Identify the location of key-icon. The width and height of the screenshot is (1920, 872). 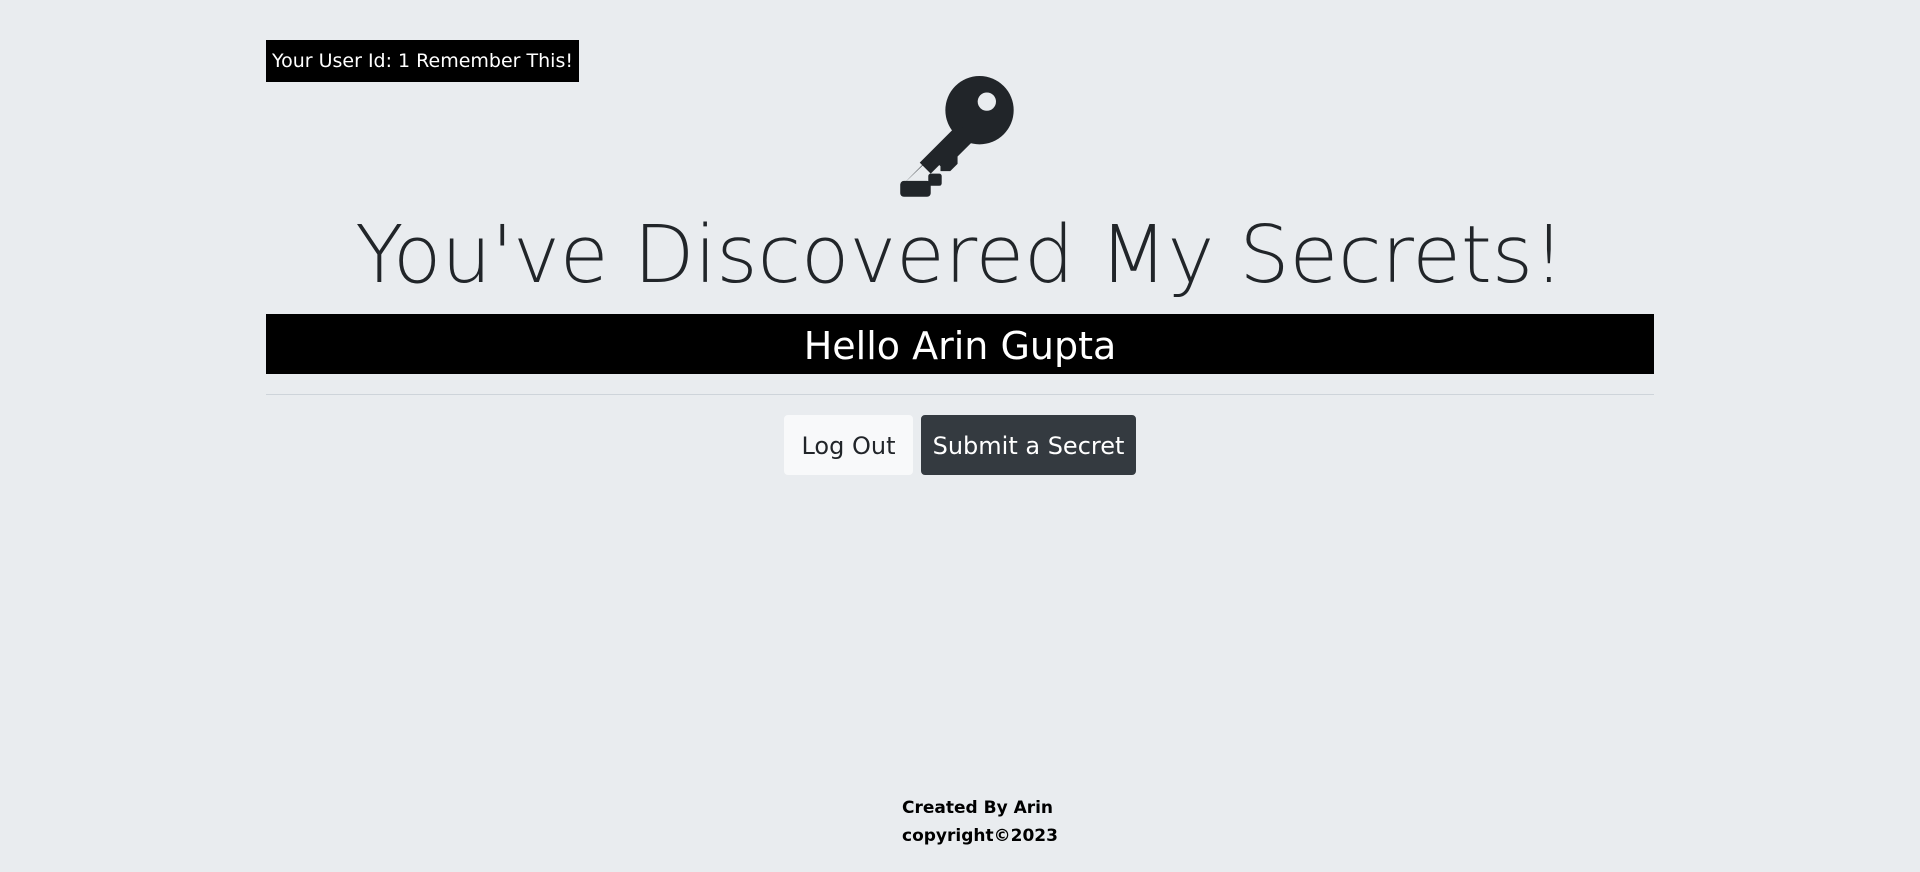
(960, 137).